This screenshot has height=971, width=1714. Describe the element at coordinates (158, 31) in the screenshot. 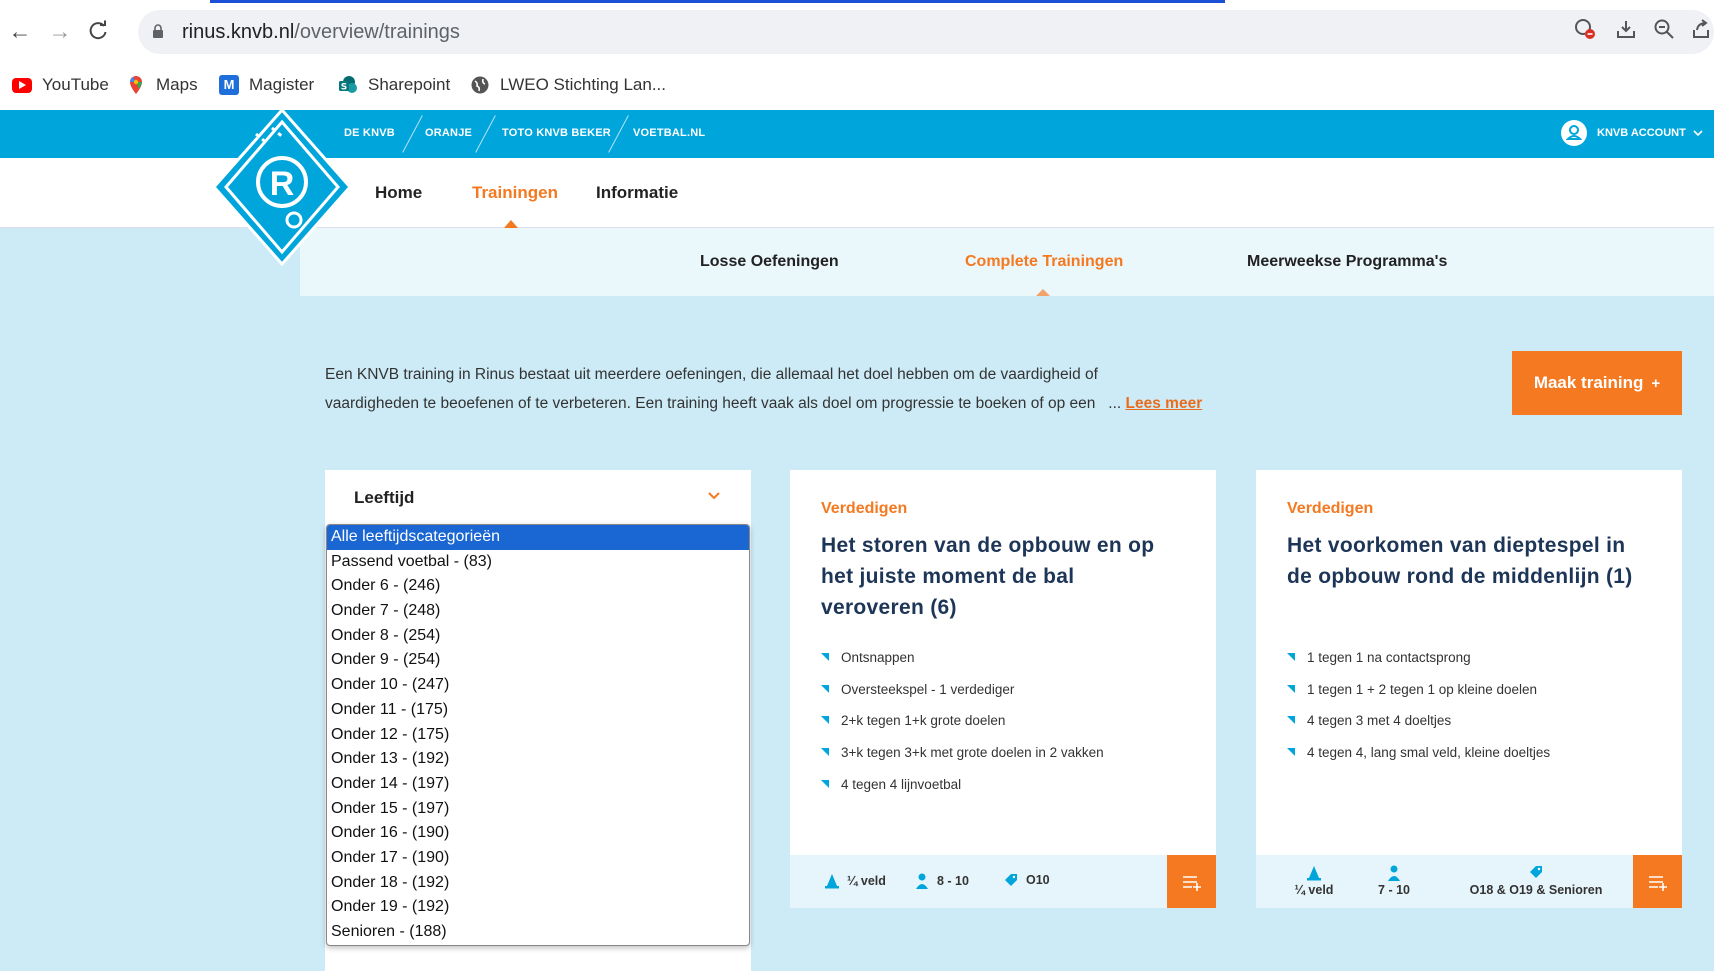

I see `lock-icon` at that location.